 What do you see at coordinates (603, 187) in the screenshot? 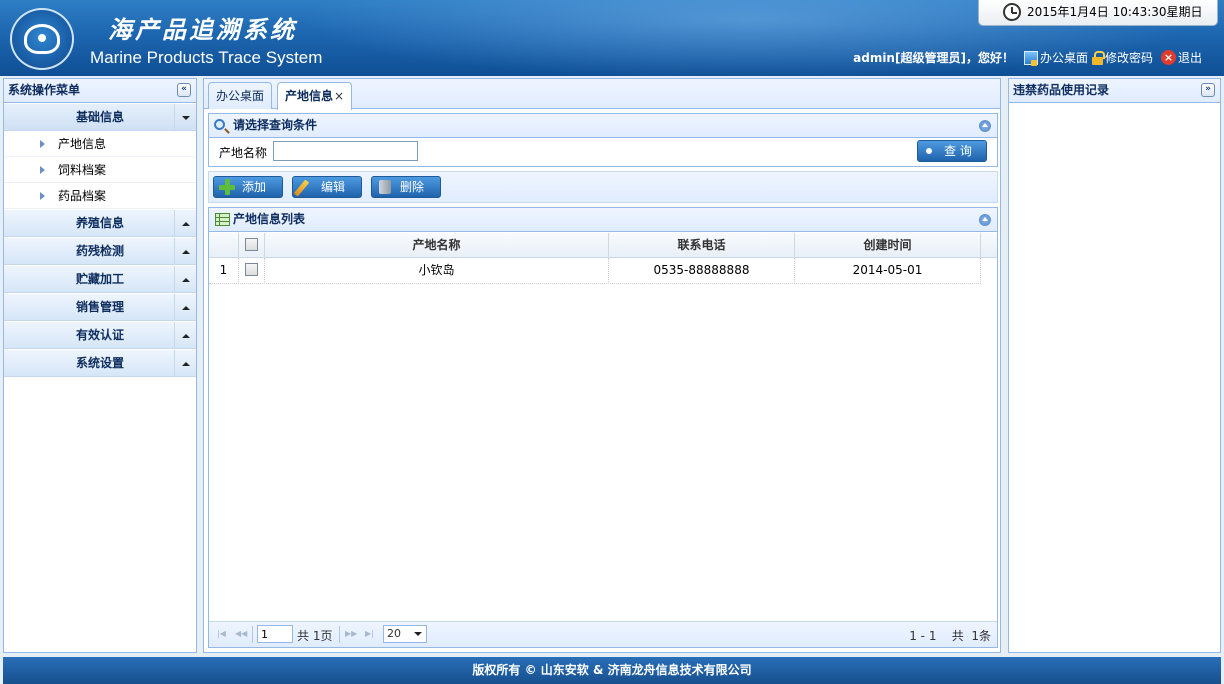
I see `action-toolbar: 添加 编辑 删除` at bounding box center [603, 187].